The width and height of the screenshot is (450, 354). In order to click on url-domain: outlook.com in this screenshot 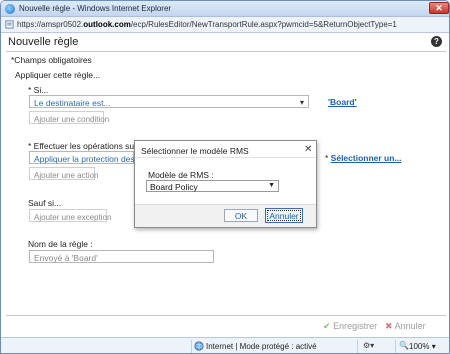, I will do `click(107, 24)`.